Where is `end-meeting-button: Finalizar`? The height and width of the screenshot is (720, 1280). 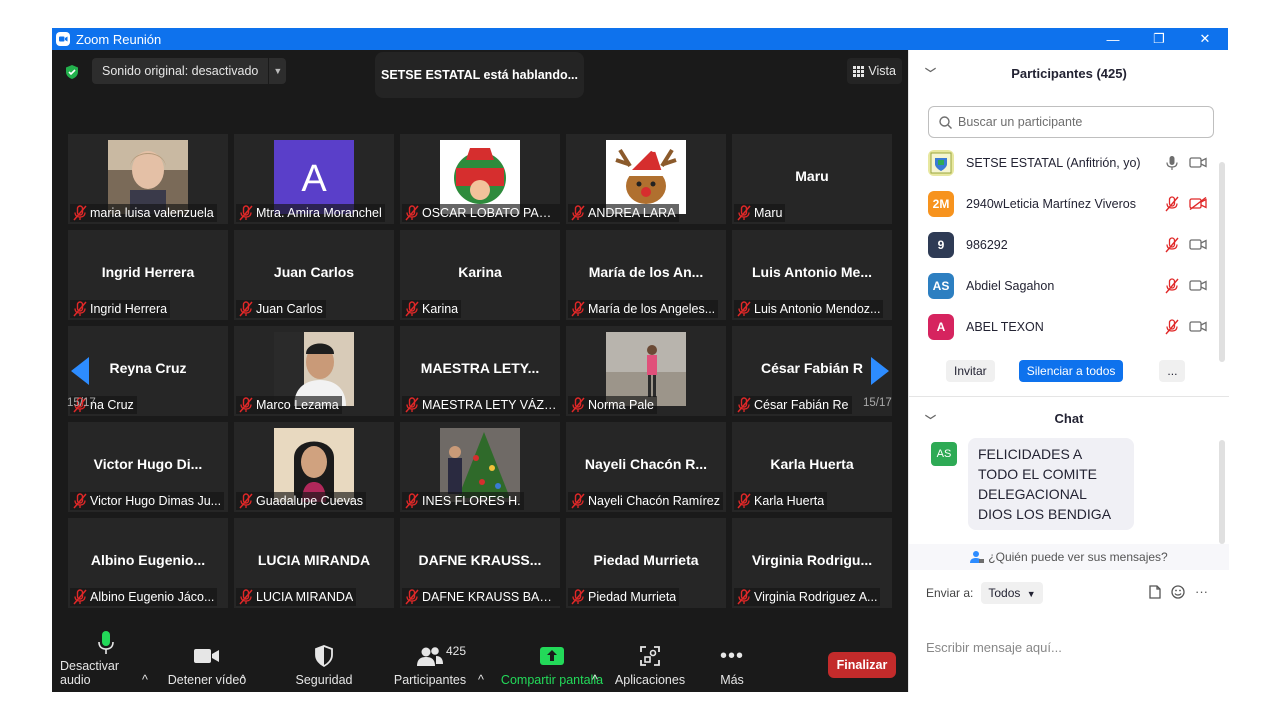
end-meeting-button: Finalizar is located at coordinates (862, 665).